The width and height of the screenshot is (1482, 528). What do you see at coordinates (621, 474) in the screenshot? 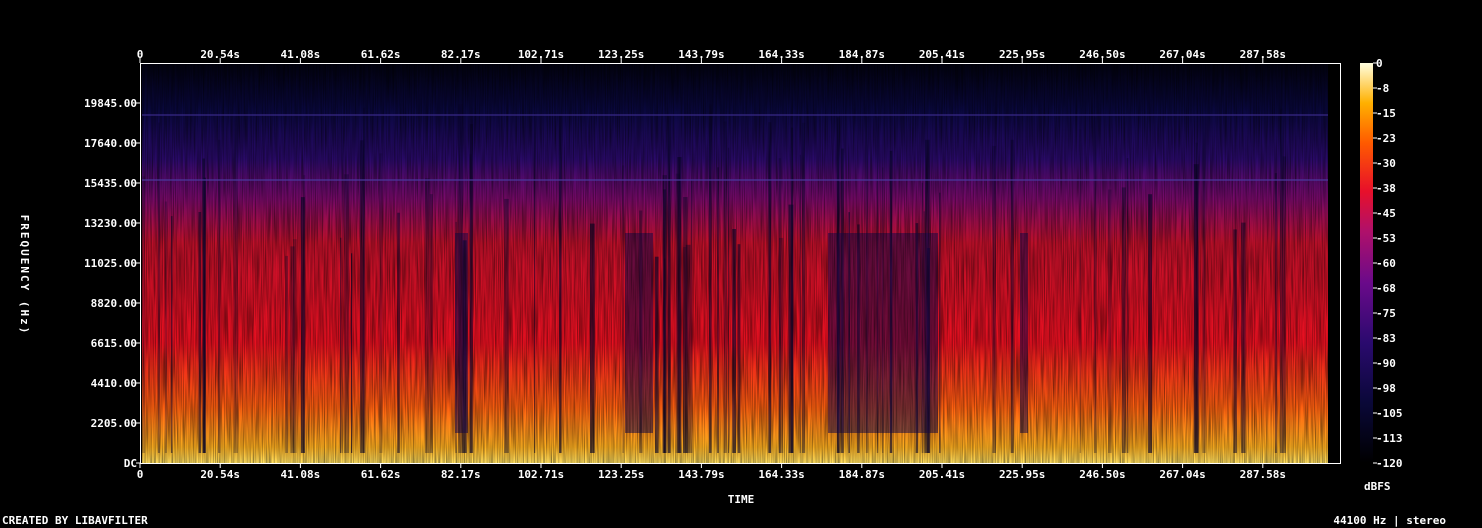
I see `x-tick-label-bottom: 123.25s` at bounding box center [621, 474].